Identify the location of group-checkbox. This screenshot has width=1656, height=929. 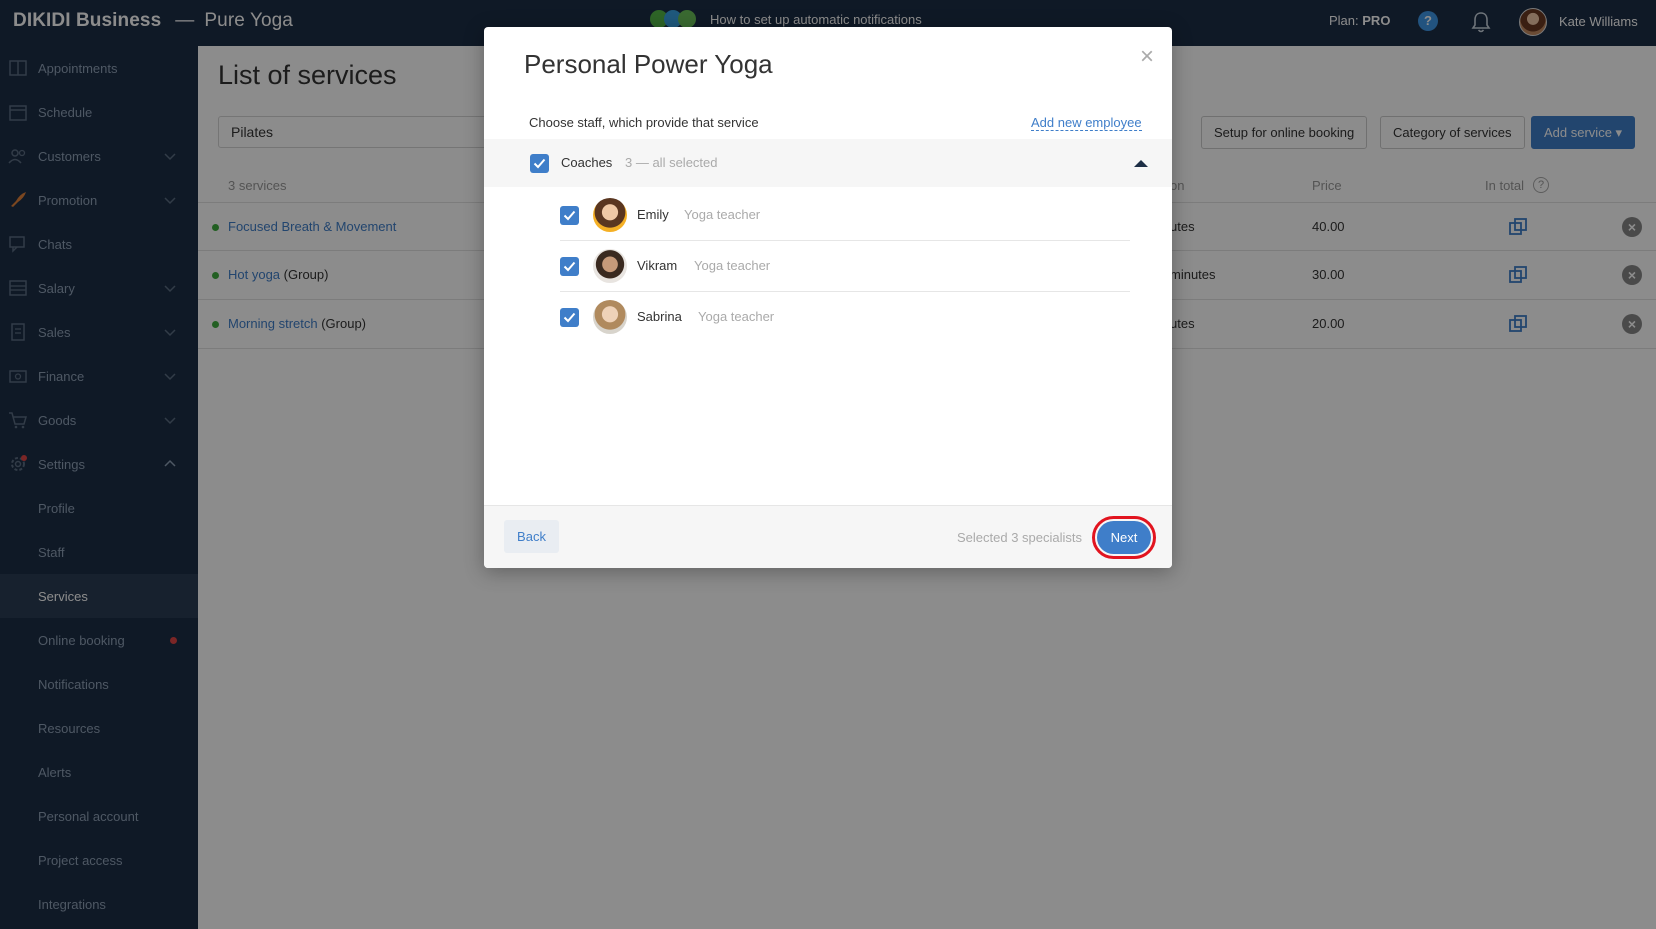
(539, 163).